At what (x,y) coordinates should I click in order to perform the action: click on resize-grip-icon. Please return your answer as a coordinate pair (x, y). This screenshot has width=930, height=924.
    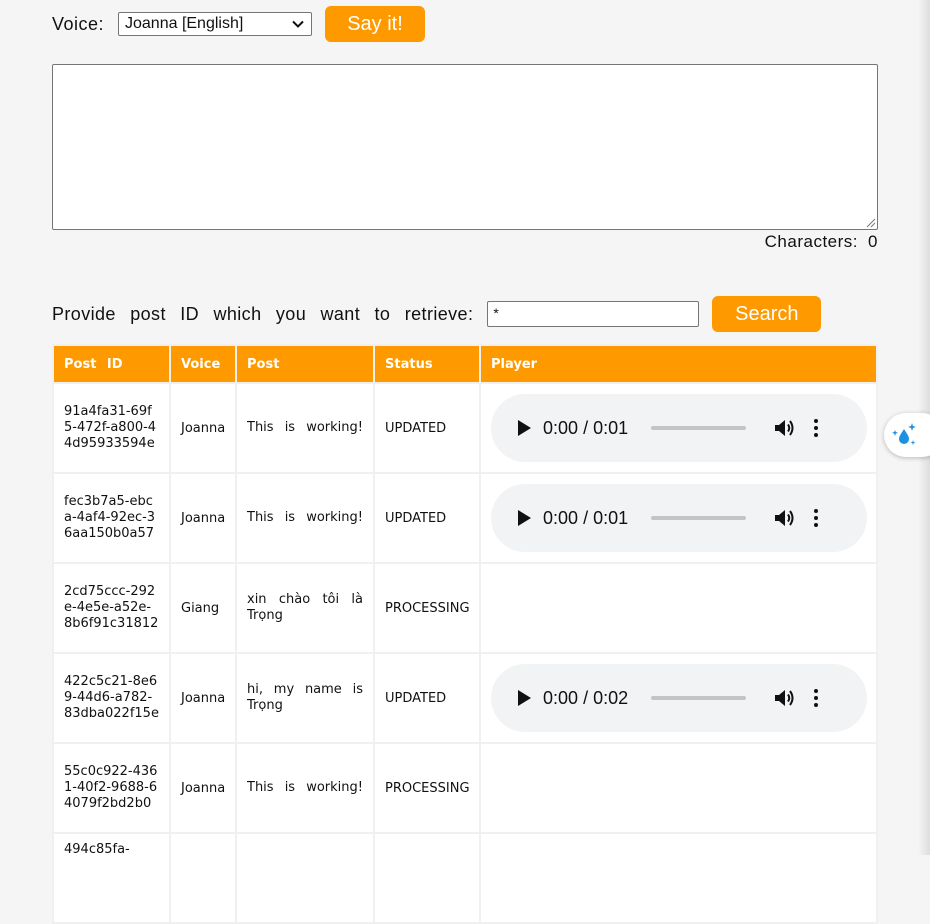
    Looking at the image, I should click on (870, 222).